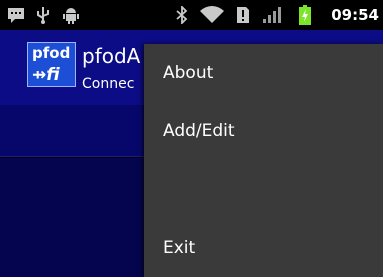  I want to click on chat-icon, so click(16, 15).